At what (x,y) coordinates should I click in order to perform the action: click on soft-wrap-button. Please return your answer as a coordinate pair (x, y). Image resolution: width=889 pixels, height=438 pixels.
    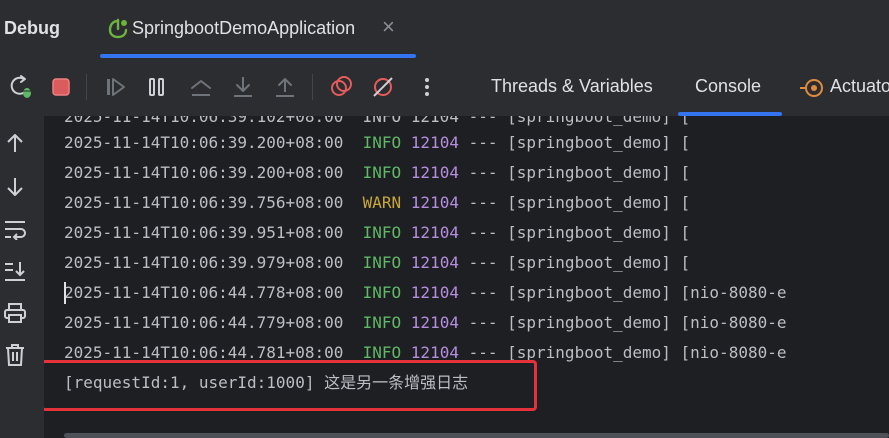
    Looking at the image, I should click on (15, 229).